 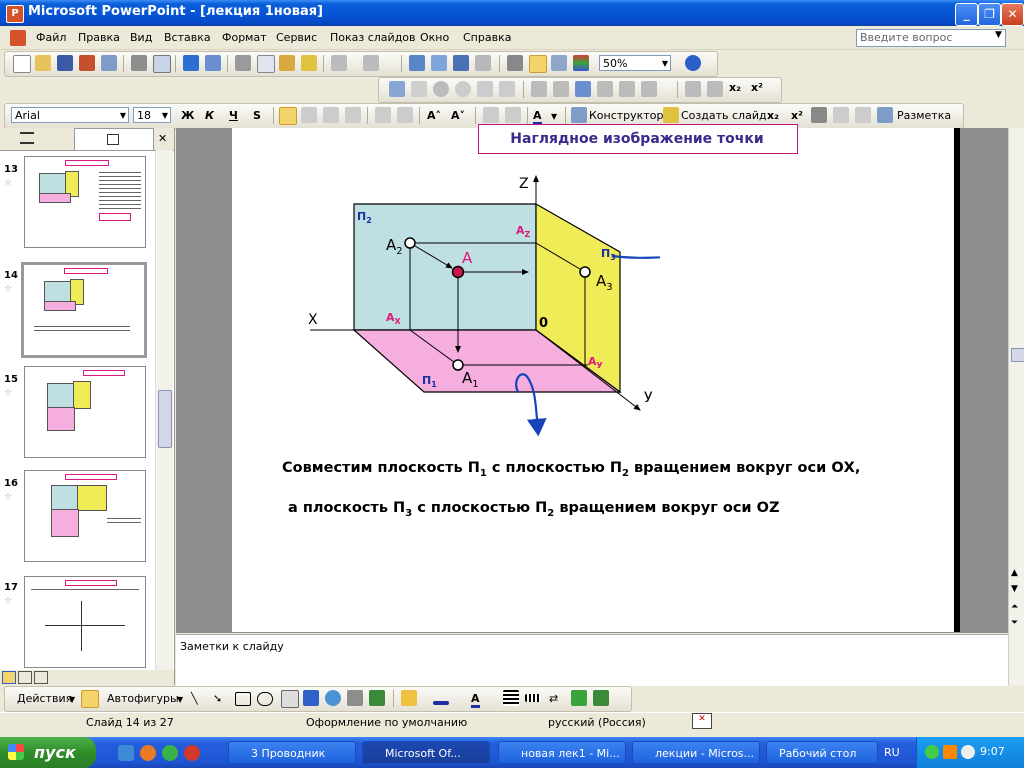 What do you see at coordinates (152, 115) in the screenshot?
I see `font-size-select: 18 ▼` at bounding box center [152, 115].